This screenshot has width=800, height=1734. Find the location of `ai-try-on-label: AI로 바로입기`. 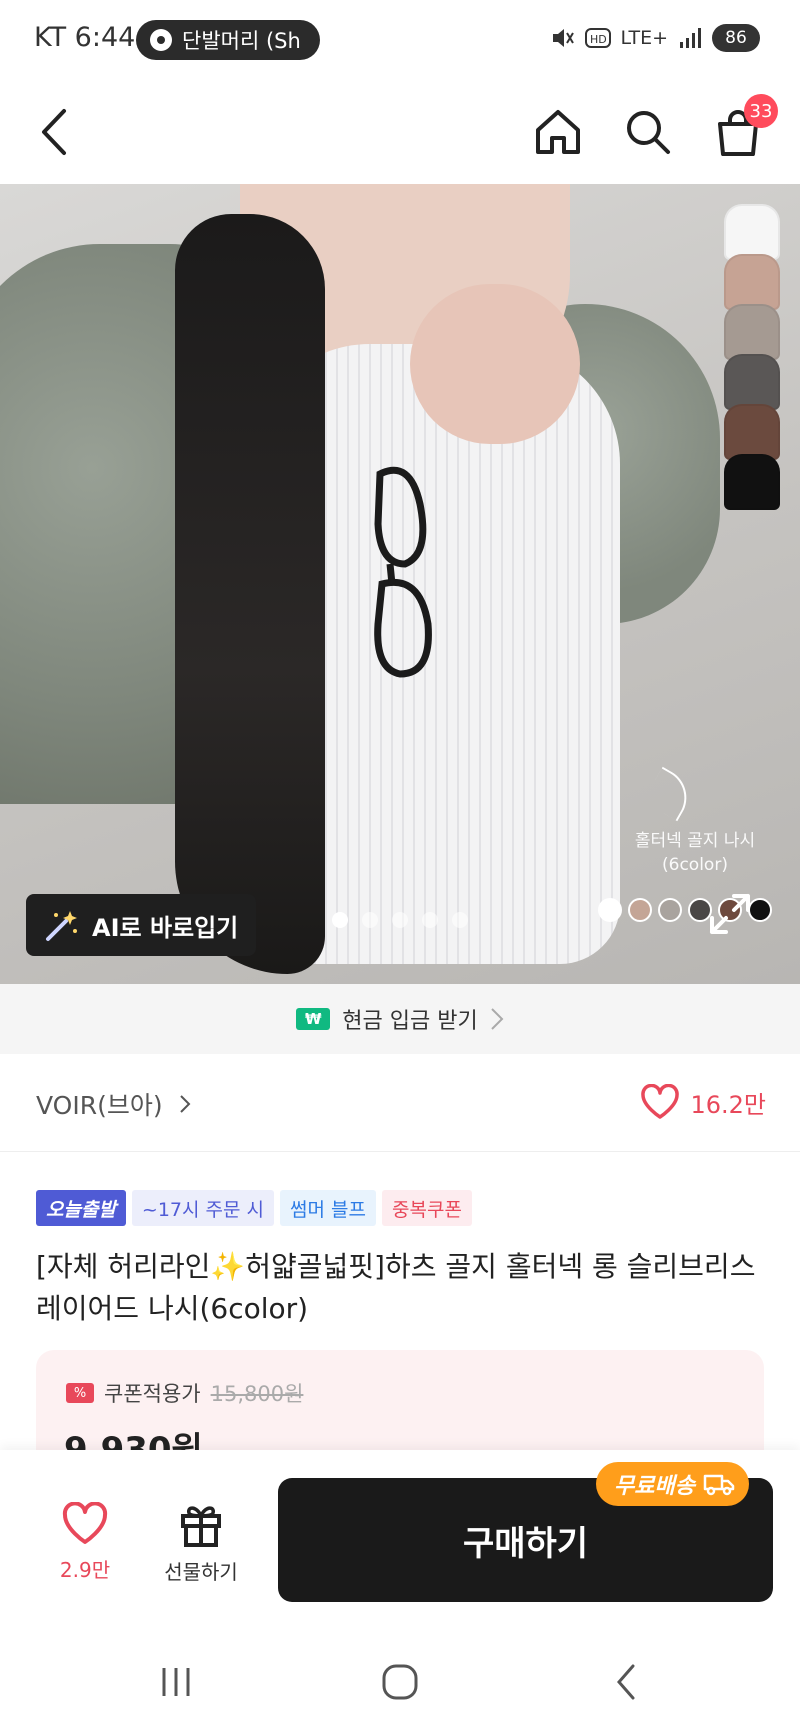

ai-try-on-label: AI로 바로입기 is located at coordinates (165, 927).